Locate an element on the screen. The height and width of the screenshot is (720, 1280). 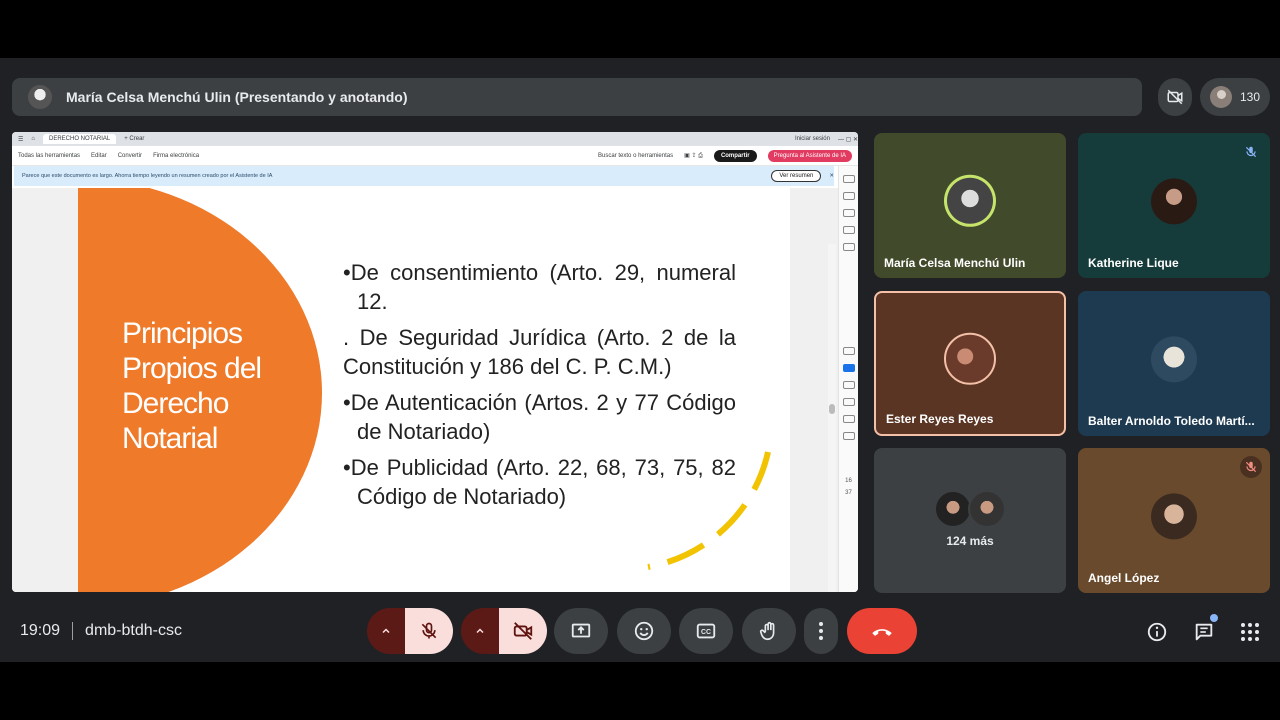
eraser-icon is located at coordinates (848, 419).